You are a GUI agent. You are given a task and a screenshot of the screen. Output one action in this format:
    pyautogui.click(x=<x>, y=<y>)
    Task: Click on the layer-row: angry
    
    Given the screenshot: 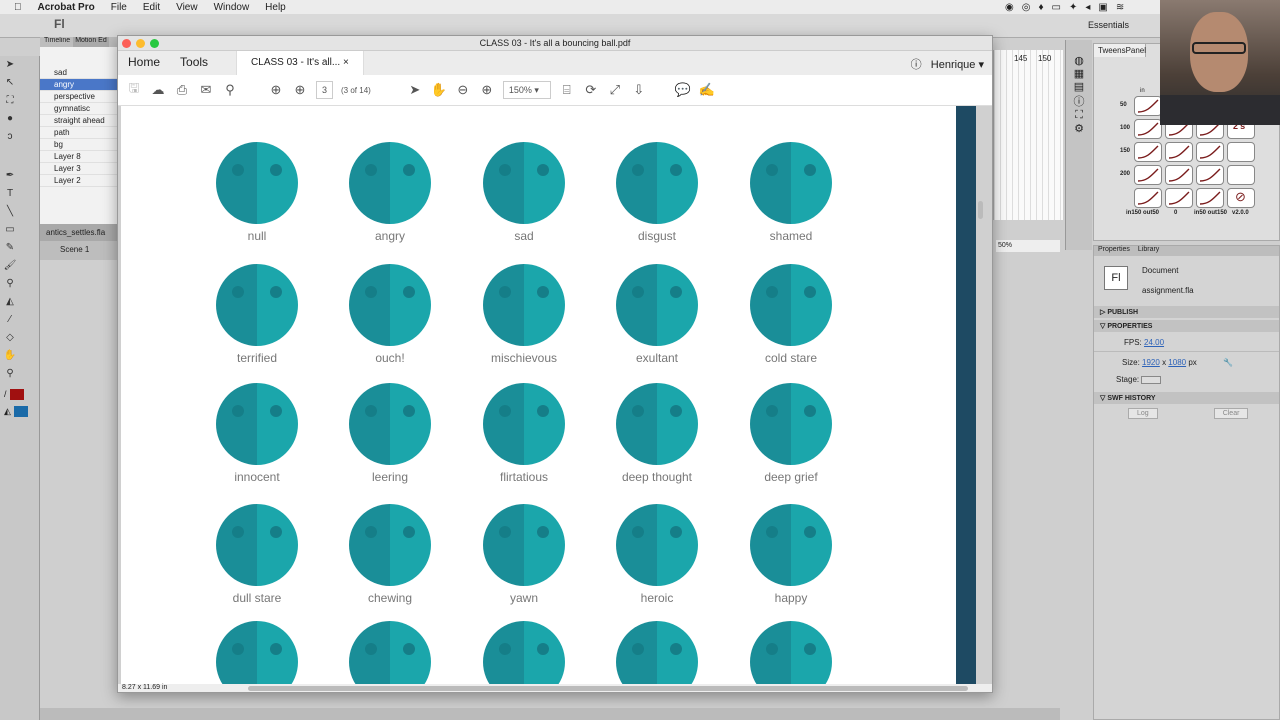 What is the action you would take?
    pyautogui.click(x=79, y=85)
    